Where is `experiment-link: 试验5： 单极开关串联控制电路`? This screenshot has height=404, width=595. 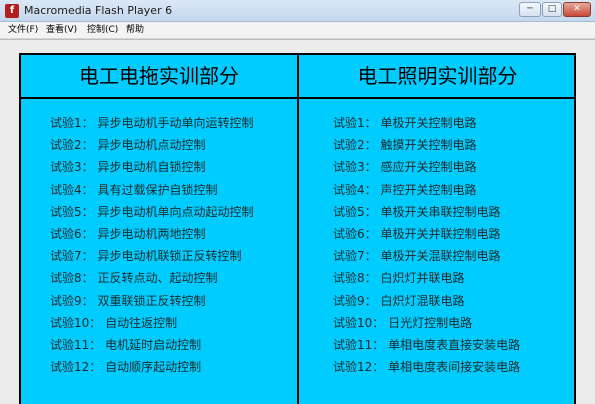 experiment-link: 试验5： 单极开关串联控制电路 is located at coordinates (426, 213).